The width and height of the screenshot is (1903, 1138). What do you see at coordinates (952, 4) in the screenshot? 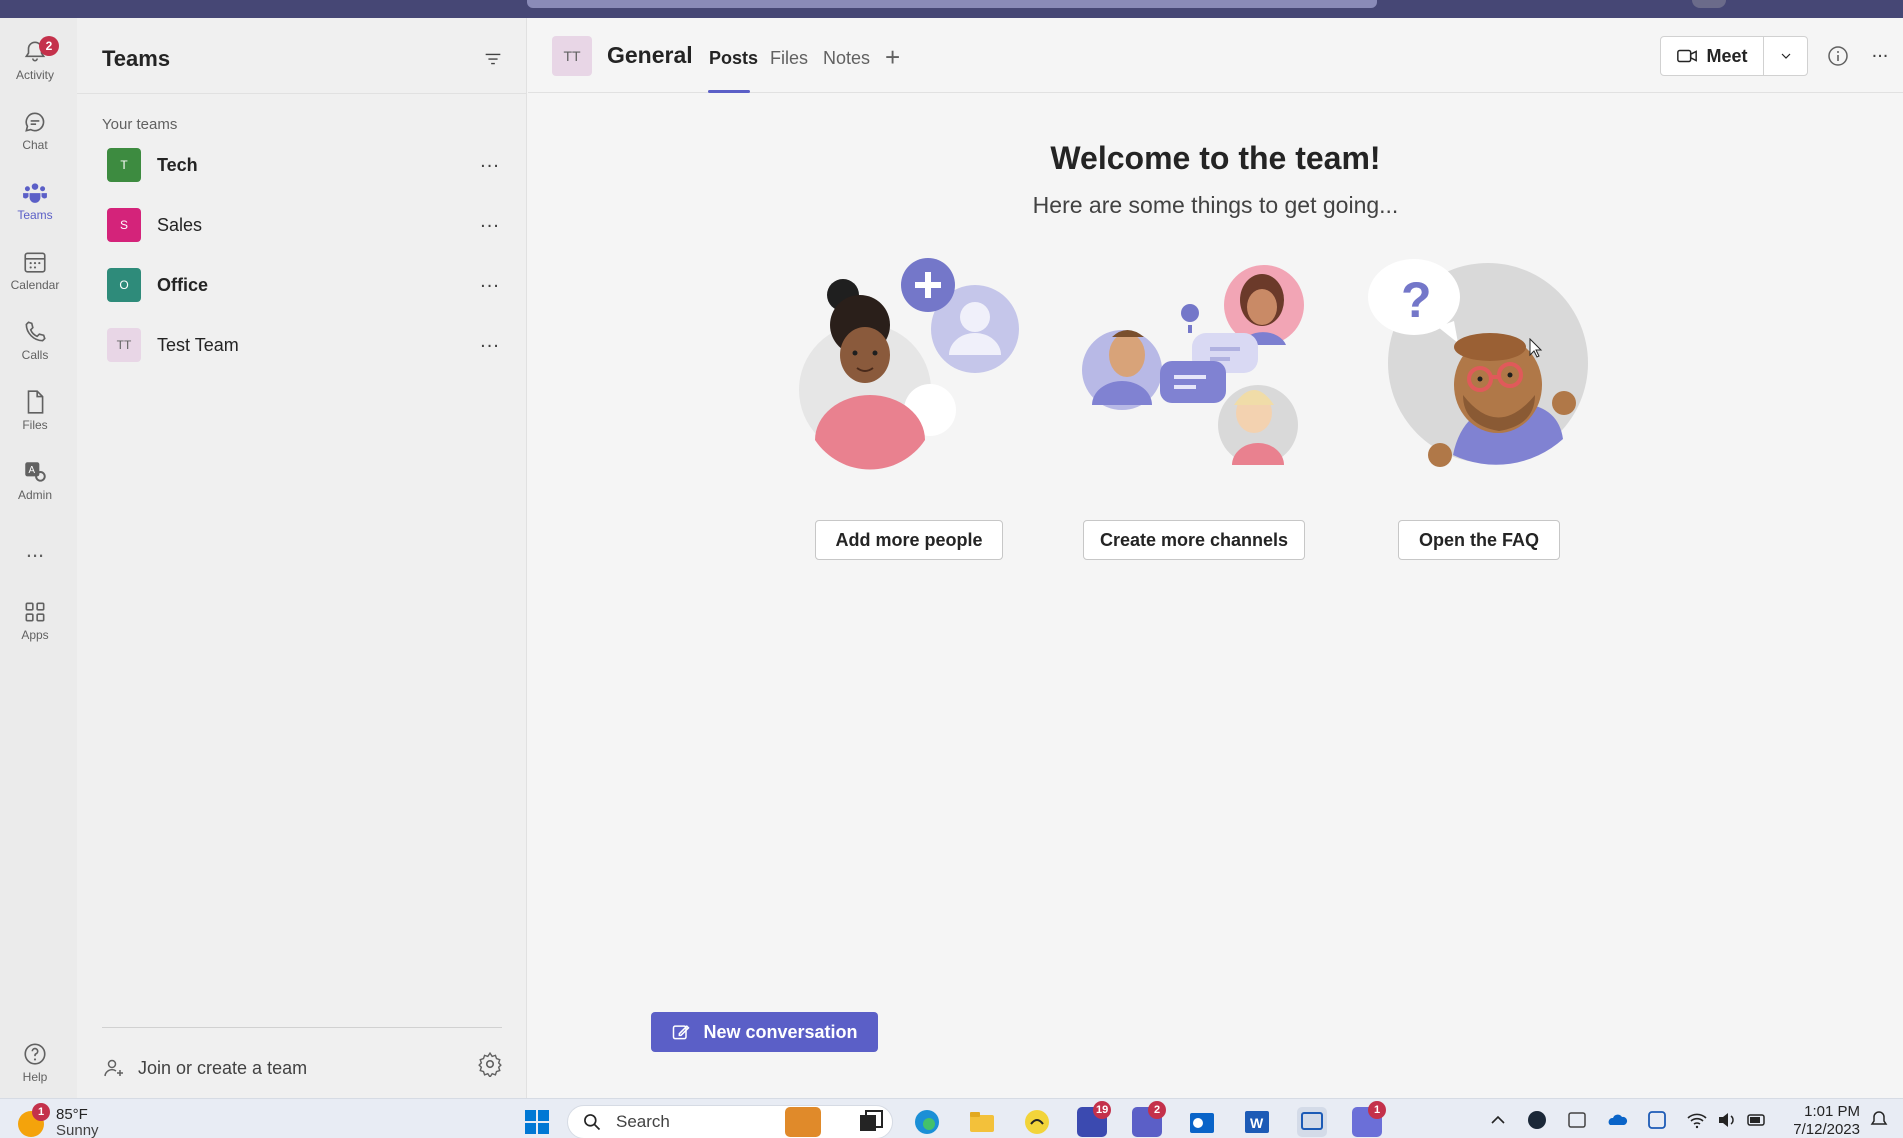
I see `top-search-bar` at bounding box center [952, 4].